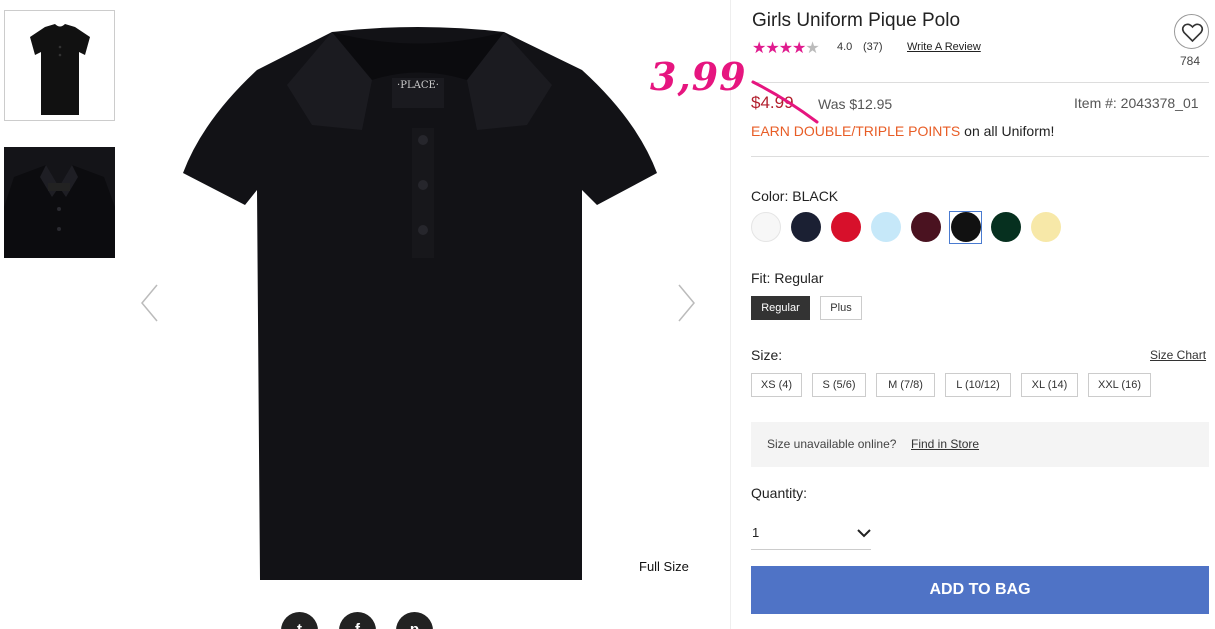 This screenshot has width=1215, height=629. Describe the element at coordinates (841, 308) in the screenshot. I see `fit-option-plus: Plus` at that location.